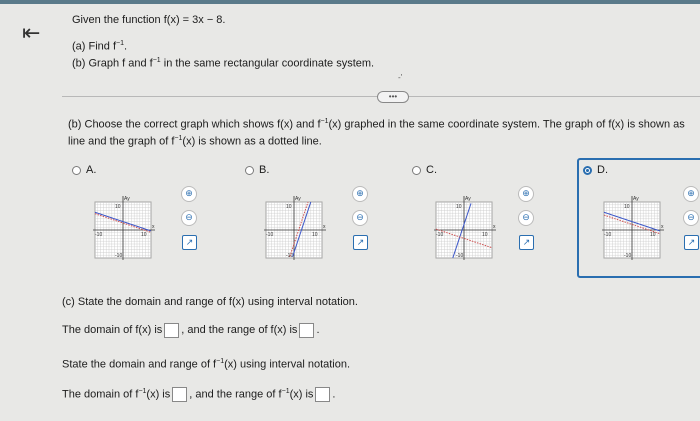 The width and height of the screenshot is (700, 421). What do you see at coordinates (632, 228) in the screenshot?
I see `graph-d: Ay x 10 10 -10 -10` at bounding box center [632, 228].